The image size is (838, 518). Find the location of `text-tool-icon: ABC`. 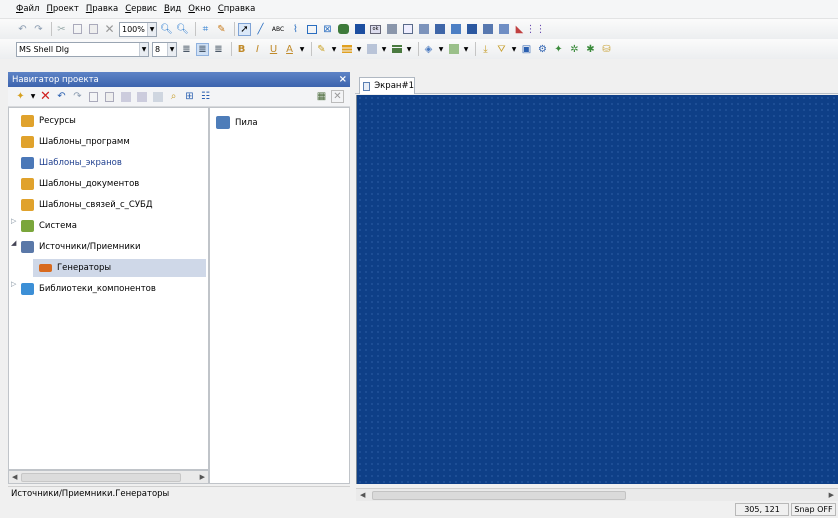

text-tool-icon: ABC is located at coordinates (278, 29).